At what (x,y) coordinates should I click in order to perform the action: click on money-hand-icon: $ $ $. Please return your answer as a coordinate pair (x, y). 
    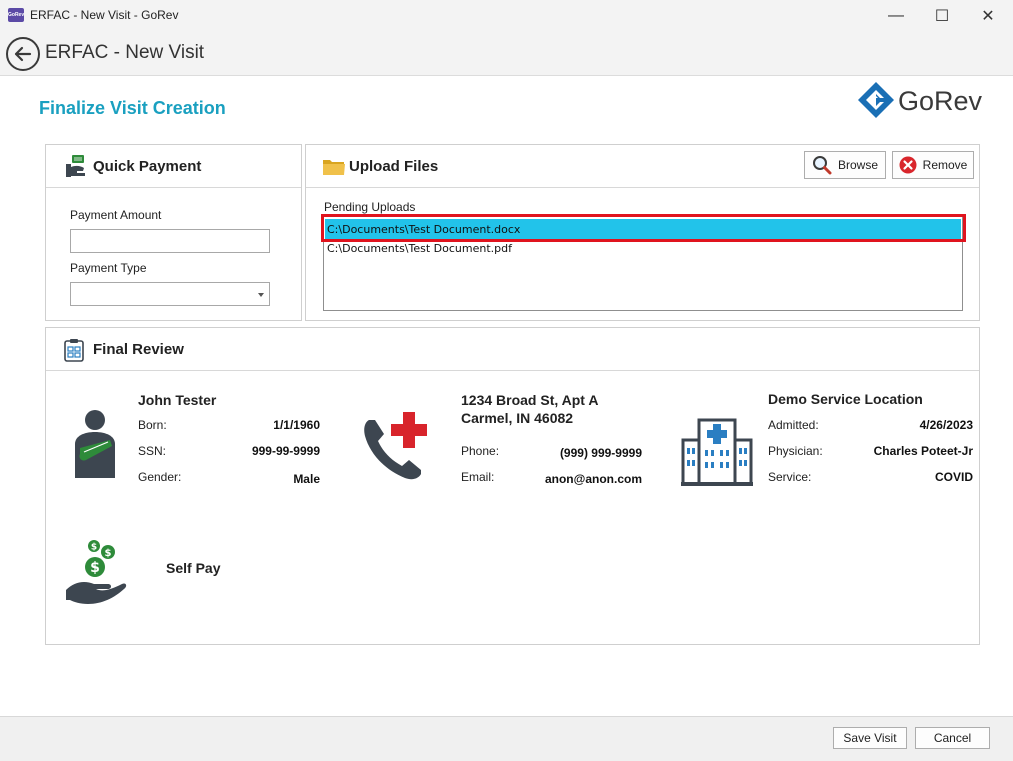
    Looking at the image, I should click on (96, 572).